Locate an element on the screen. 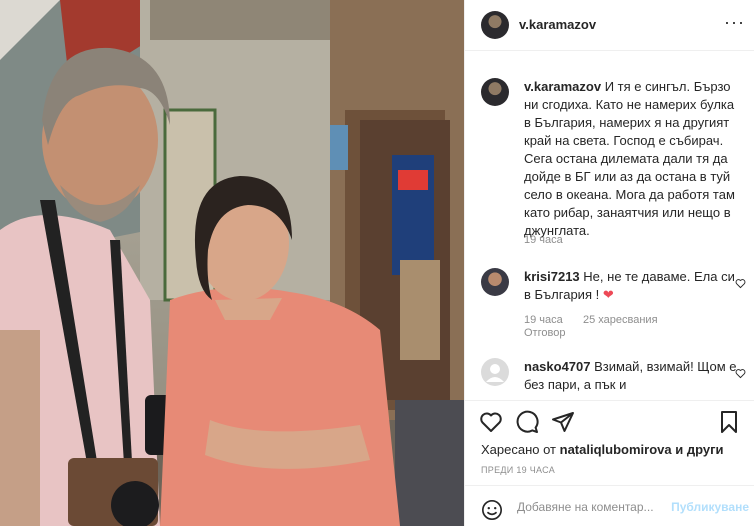  author-username: v.karamazov is located at coordinates (557, 24).